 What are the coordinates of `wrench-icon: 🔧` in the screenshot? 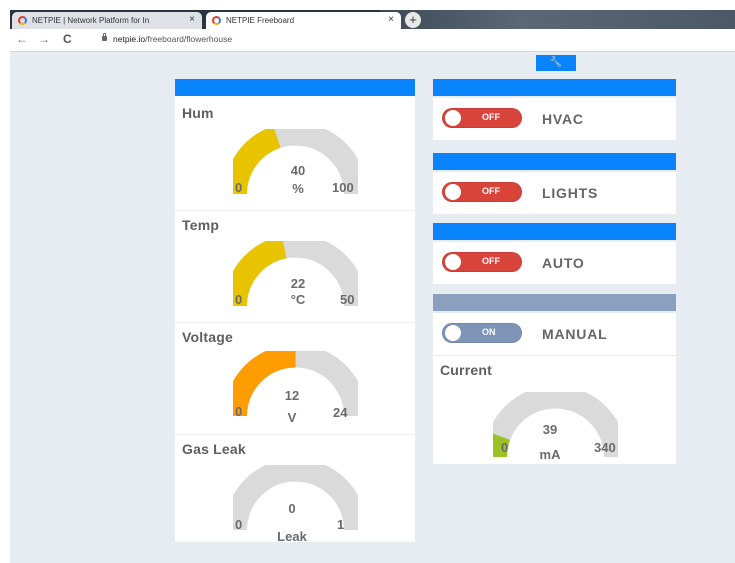 It's located at (556, 62).